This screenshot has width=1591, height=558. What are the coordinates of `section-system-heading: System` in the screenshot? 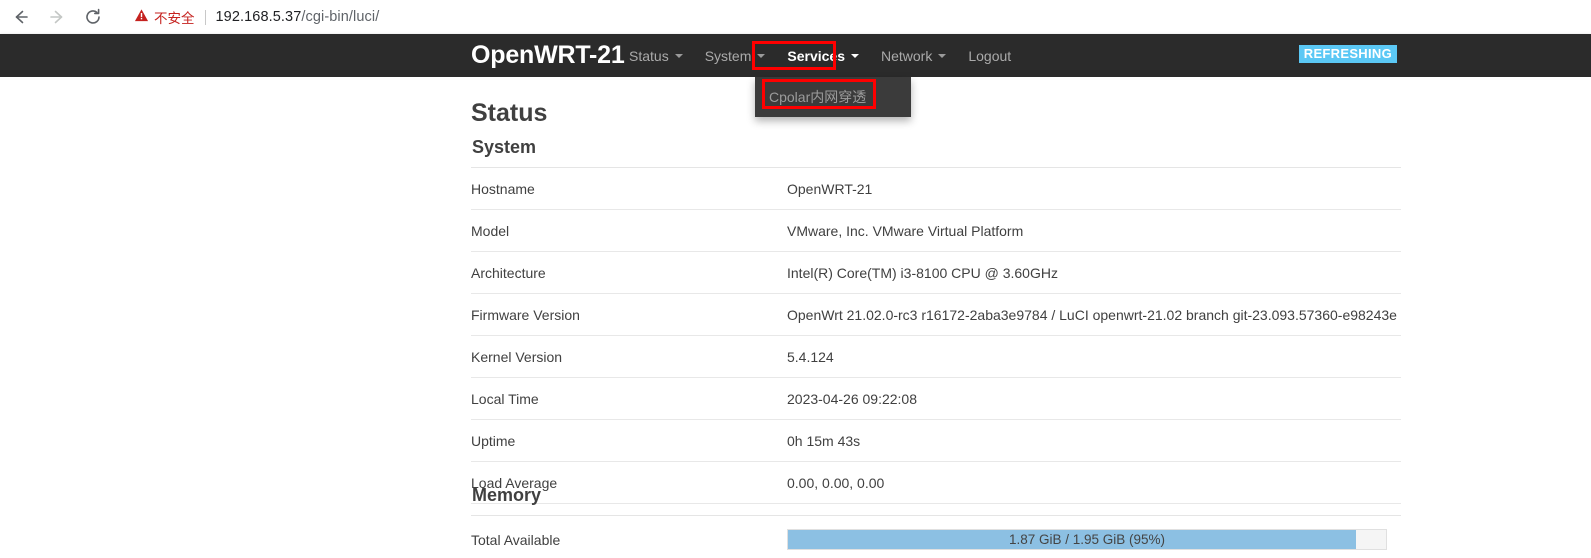 It's located at (504, 147).